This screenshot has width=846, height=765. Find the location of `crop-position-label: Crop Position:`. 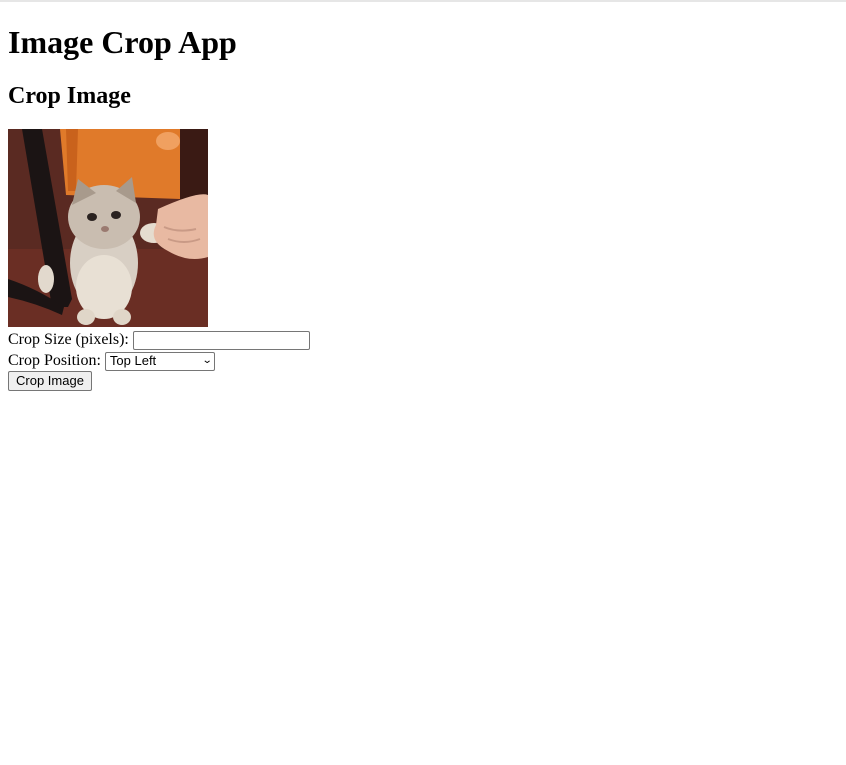

crop-position-label: Crop Position: is located at coordinates (54, 360).